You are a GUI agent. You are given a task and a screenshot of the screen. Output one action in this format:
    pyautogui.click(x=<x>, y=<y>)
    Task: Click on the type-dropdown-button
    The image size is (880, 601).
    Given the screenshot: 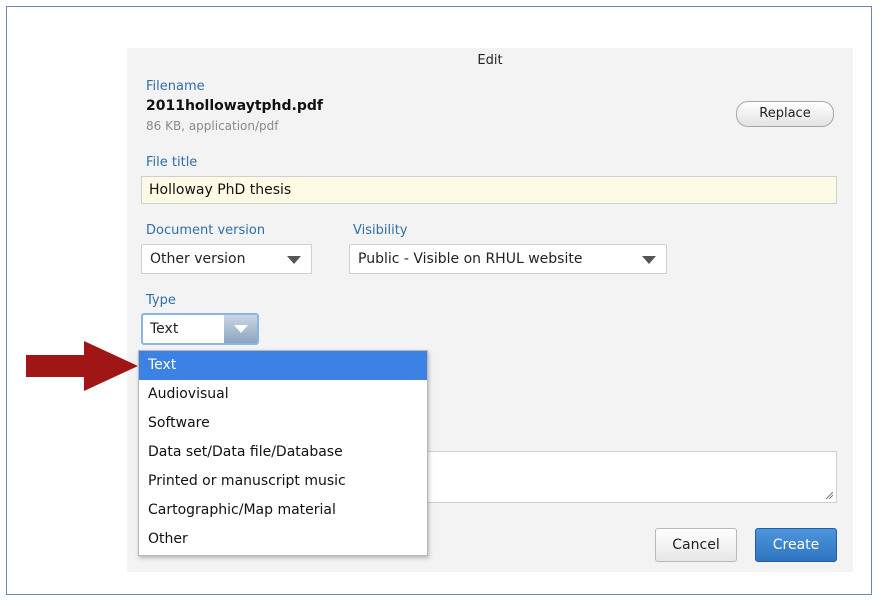 What is the action you would take?
    pyautogui.click(x=240, y=329)
    